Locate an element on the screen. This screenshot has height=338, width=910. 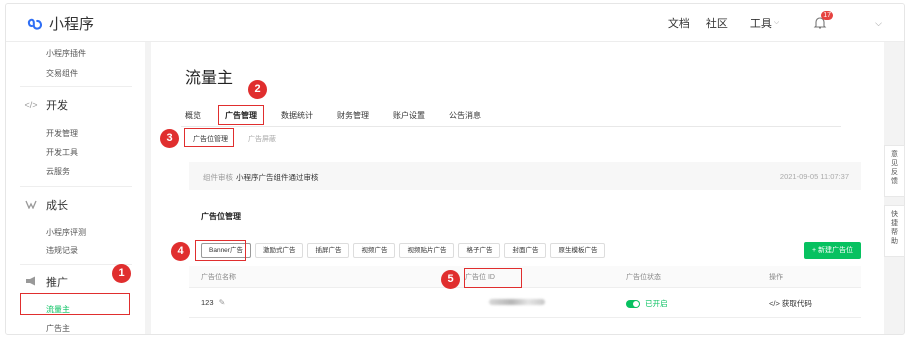
add-ad-slot-button: + 新建广告位 is located at coordinates (832, 250).